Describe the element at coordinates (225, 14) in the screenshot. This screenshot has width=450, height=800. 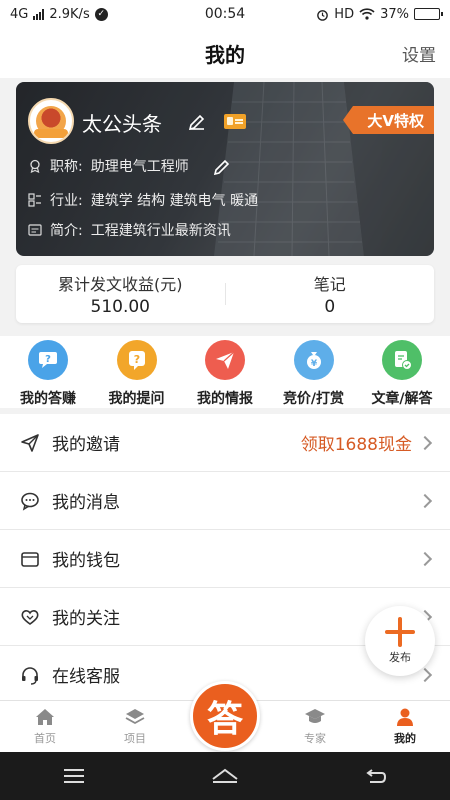
I see `status-bar: 4G 2.9K/s ✓ 00:54 HD 37%` at that location.